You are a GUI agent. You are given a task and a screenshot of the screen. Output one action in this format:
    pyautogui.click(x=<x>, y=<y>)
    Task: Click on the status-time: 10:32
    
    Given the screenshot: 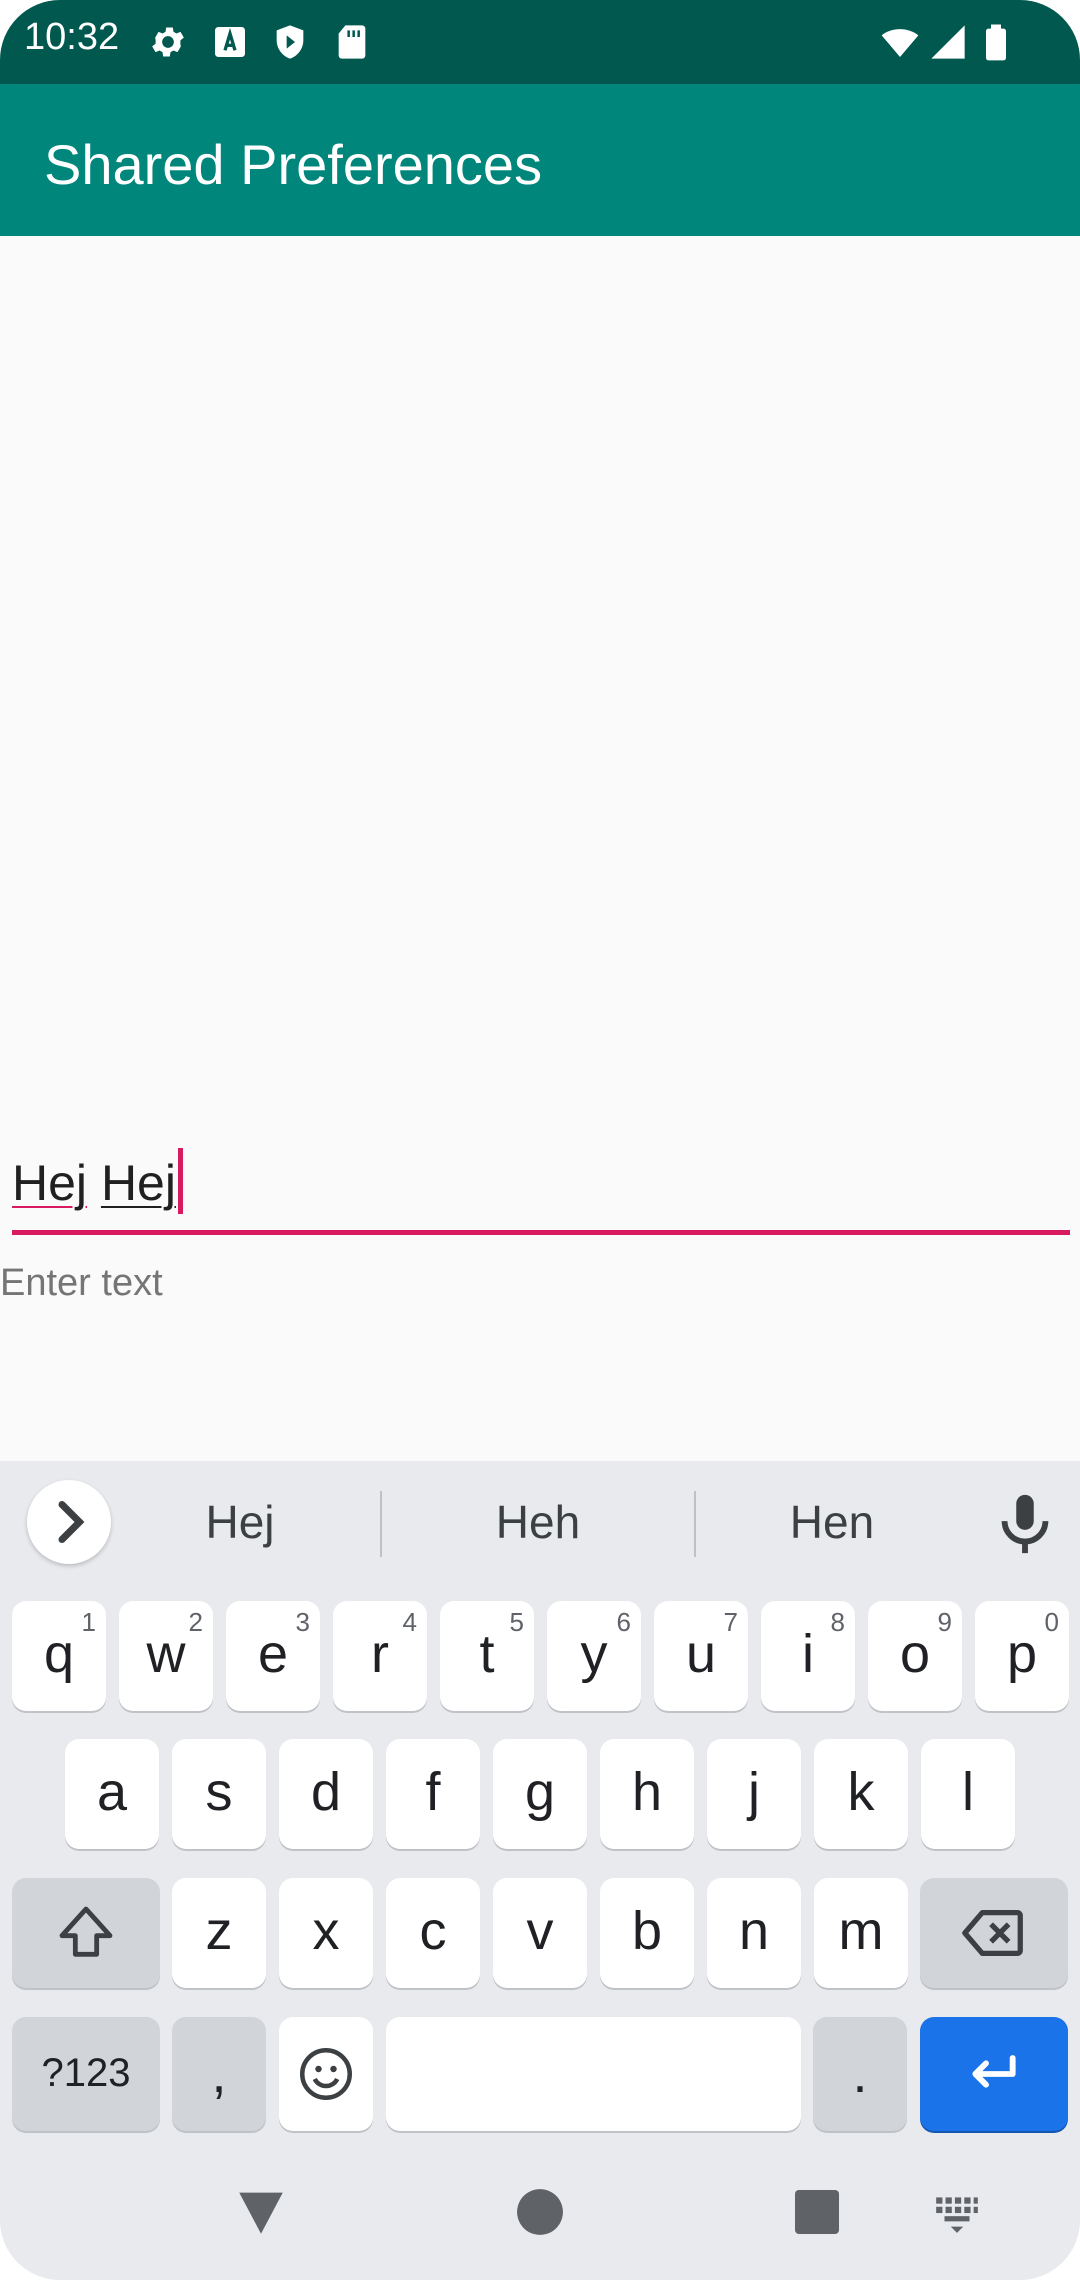 What is the action you would take?
    pyautogui.click(x=72, y=37)
    